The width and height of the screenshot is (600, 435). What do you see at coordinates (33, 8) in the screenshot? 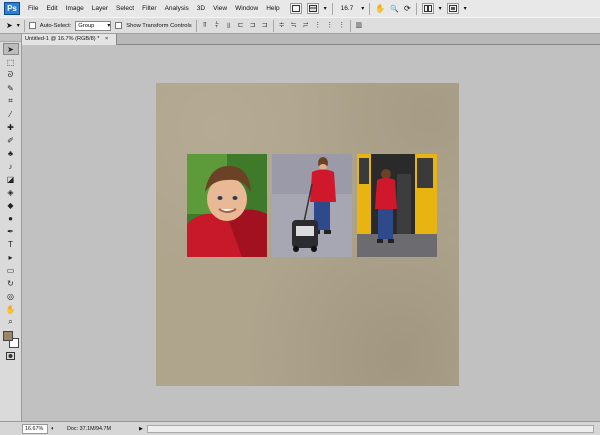
I see `menu-file: File` at bounding box center [33, 8].